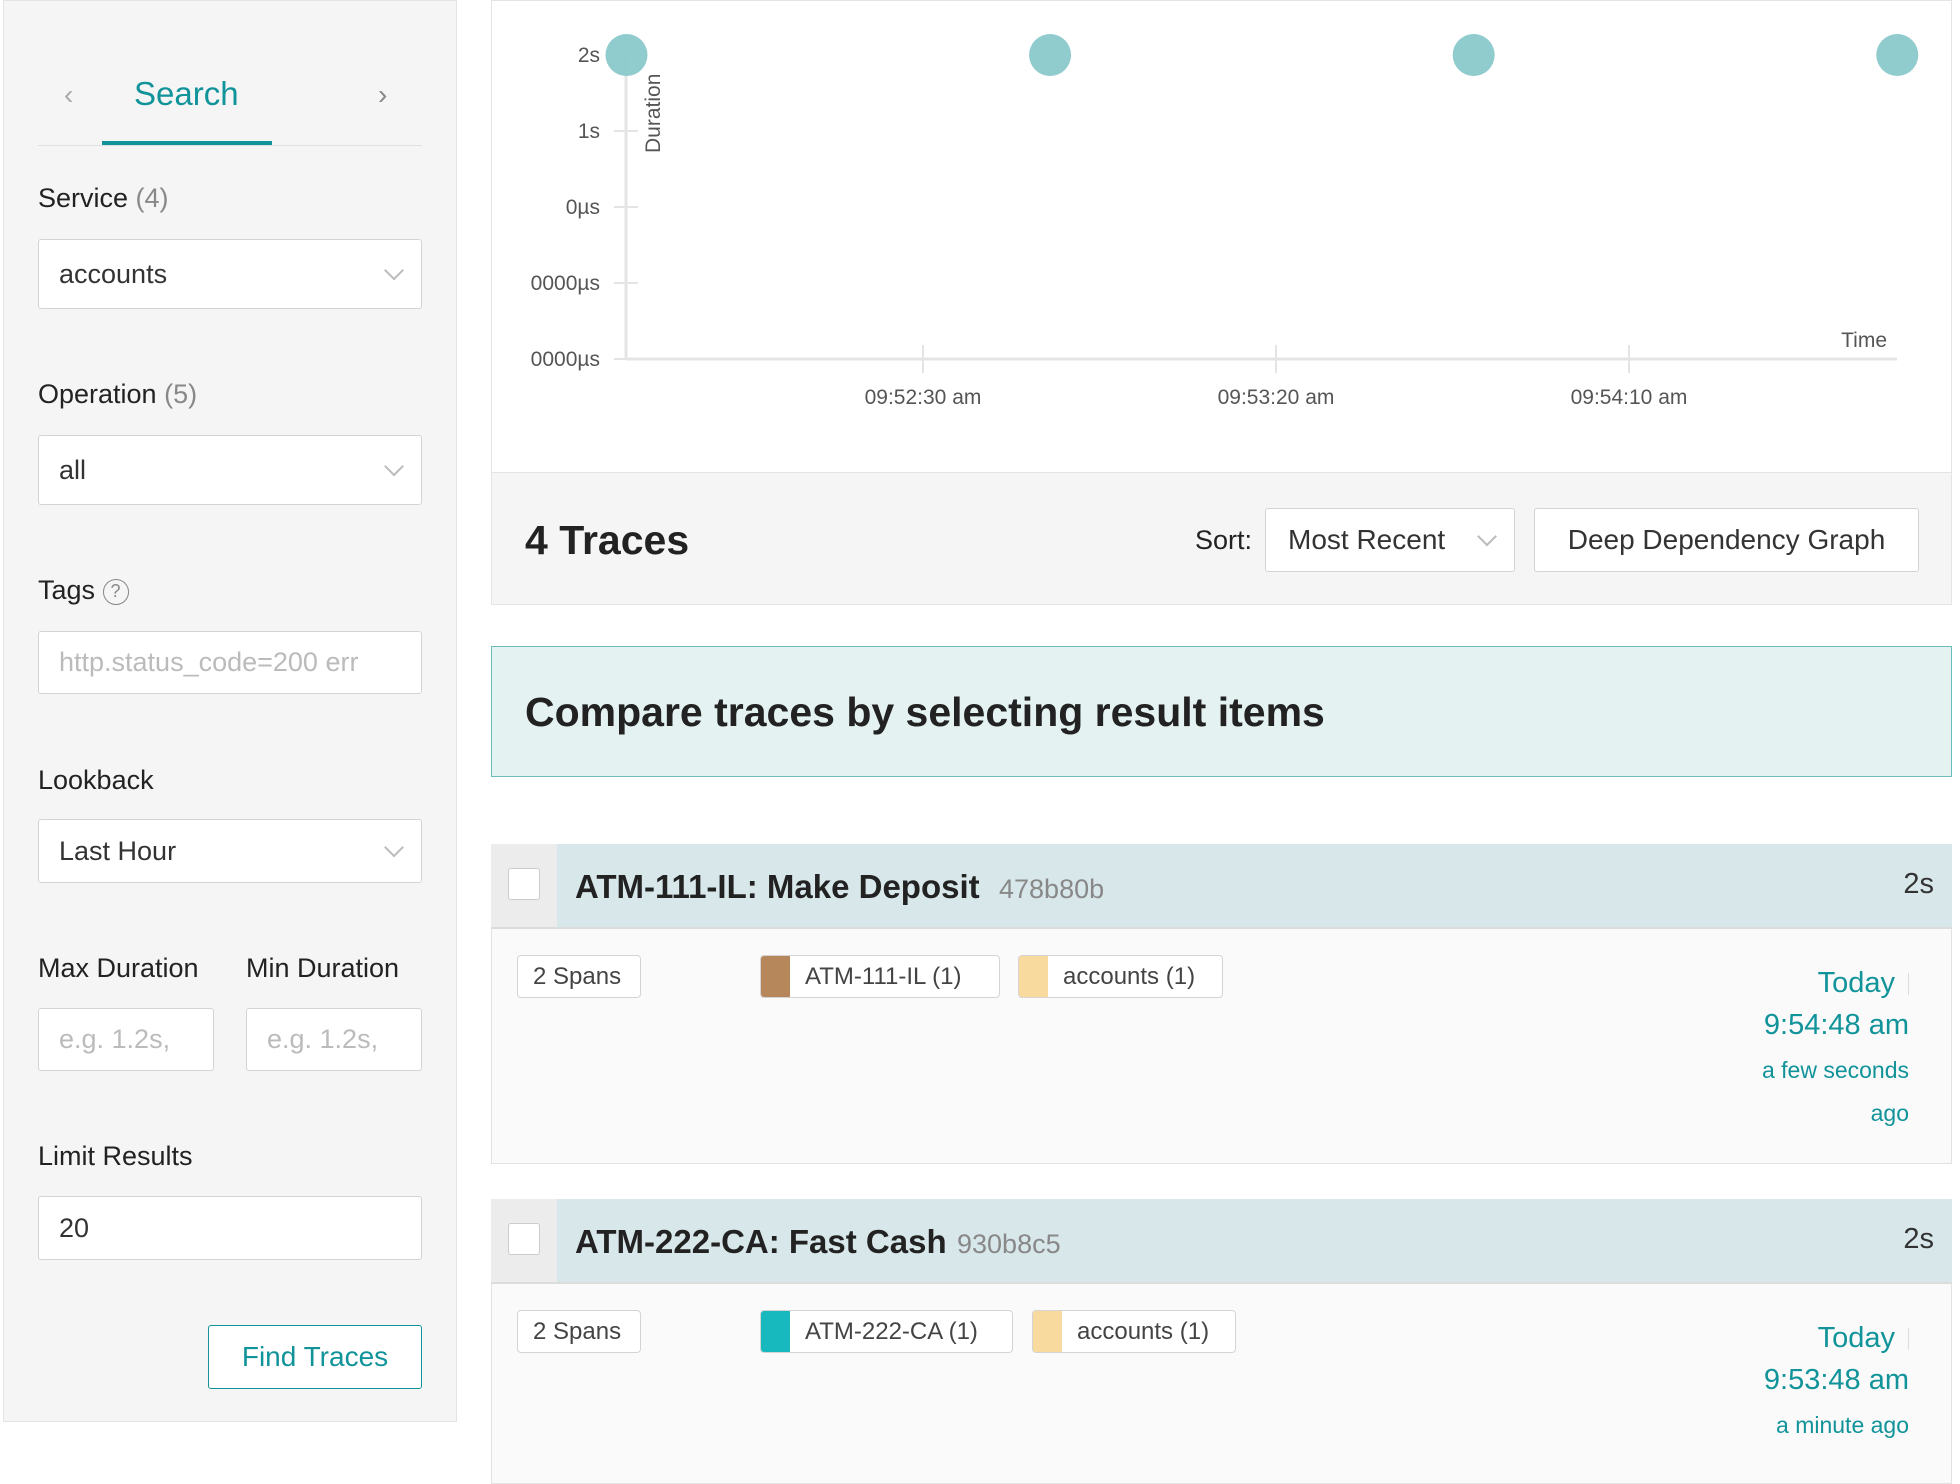 This screenshot has width=1960, height=1484. What do you see at coordinates (230, 1228) in the screenshot?
I see `limit-results-input: 20` at bounding box center [230, 1228].